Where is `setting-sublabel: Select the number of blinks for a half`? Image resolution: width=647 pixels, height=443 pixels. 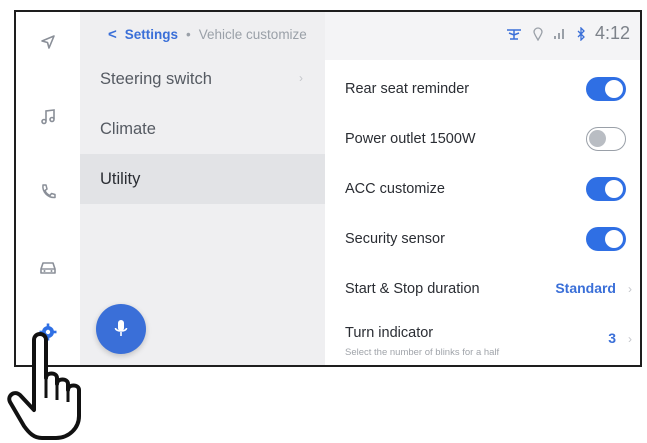
setting-sublabel: Select the number of blinks for a half is located at coordinates (422, 352).